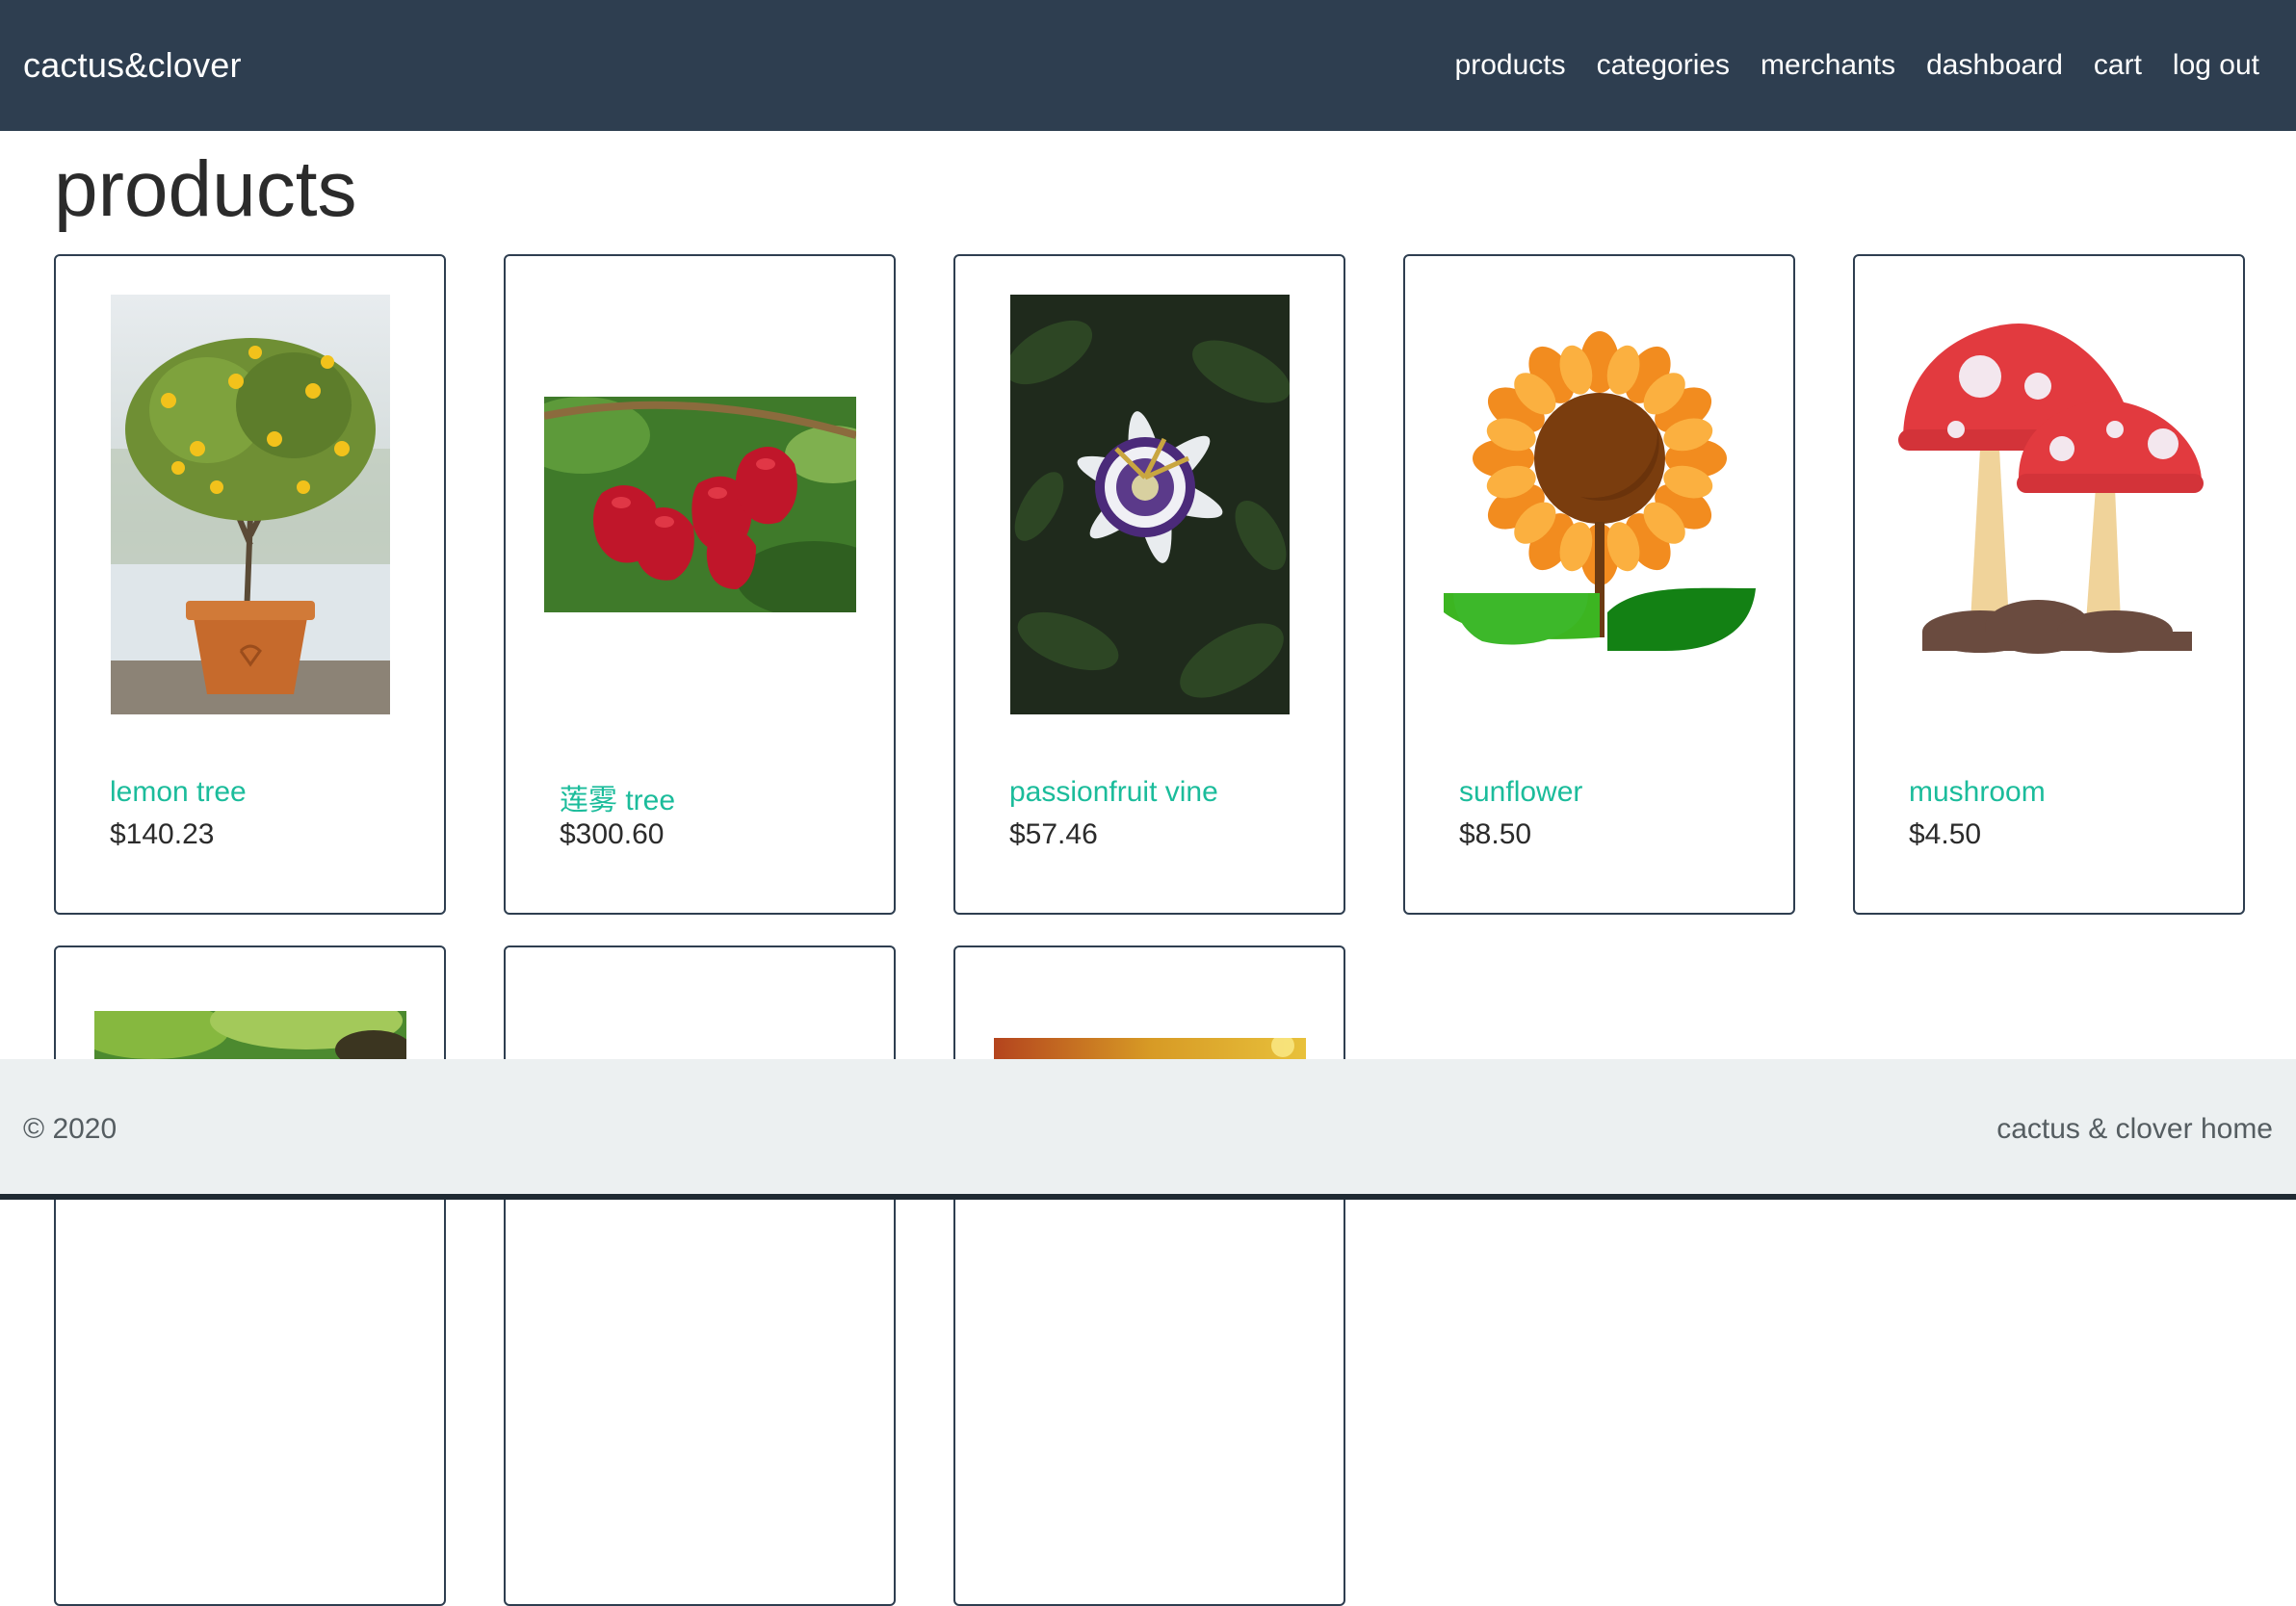 This screenshot has height=1606, width=2296. What do you see at coordinates (1600, 491) in the screenshot?
I see `sunflower-image` at bounding box center [1600, 491].